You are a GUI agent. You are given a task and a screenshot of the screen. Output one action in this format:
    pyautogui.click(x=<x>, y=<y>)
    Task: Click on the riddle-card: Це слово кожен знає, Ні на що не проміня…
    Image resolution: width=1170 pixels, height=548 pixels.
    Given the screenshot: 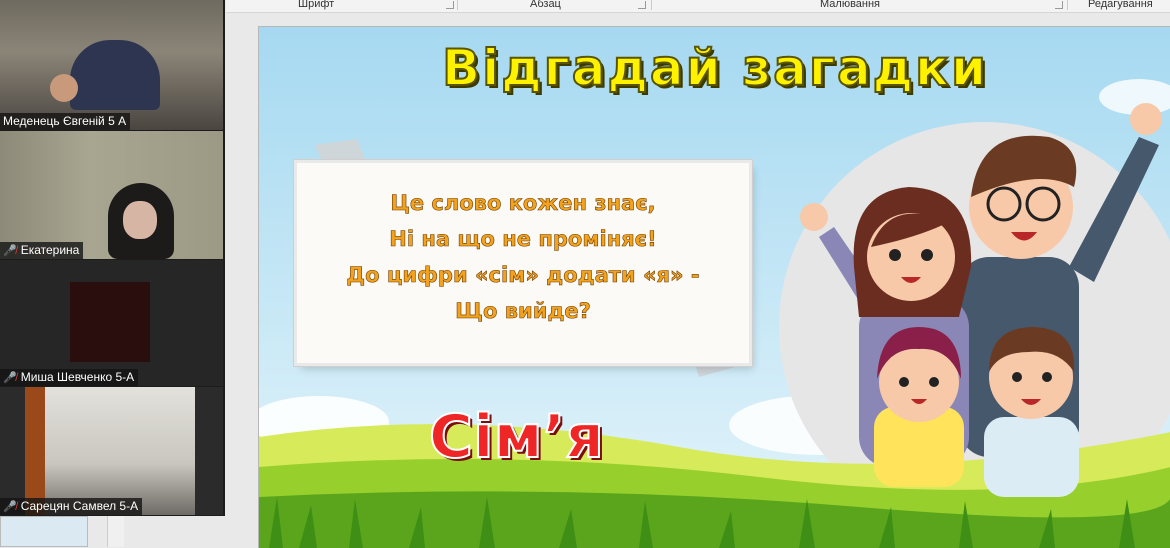 What is the action you would take?
    pyautogui.click(x=523, y=263)
    